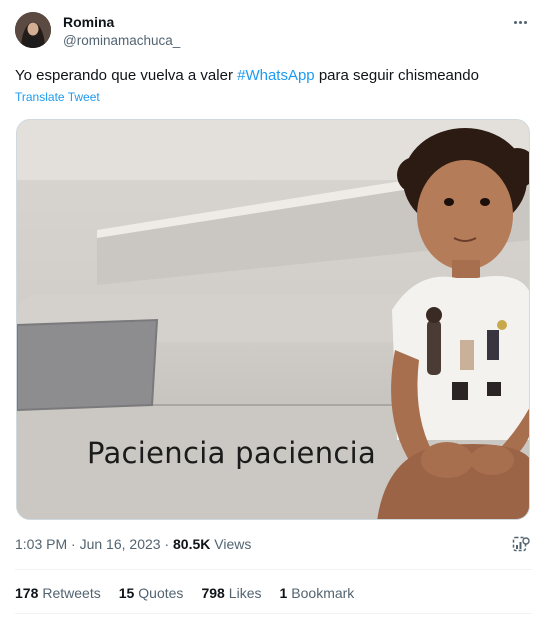  I want to click on translate-tweet-link: Translate Tweet, so click(57, 97).